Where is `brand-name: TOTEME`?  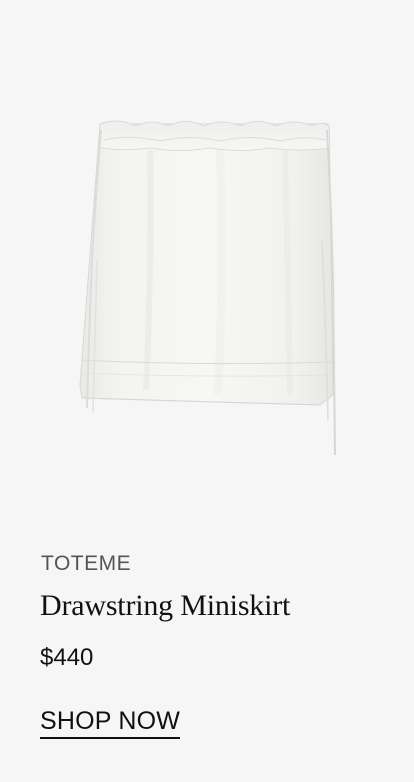
brand-name: TOTEME is located at coordinates (86, 563).